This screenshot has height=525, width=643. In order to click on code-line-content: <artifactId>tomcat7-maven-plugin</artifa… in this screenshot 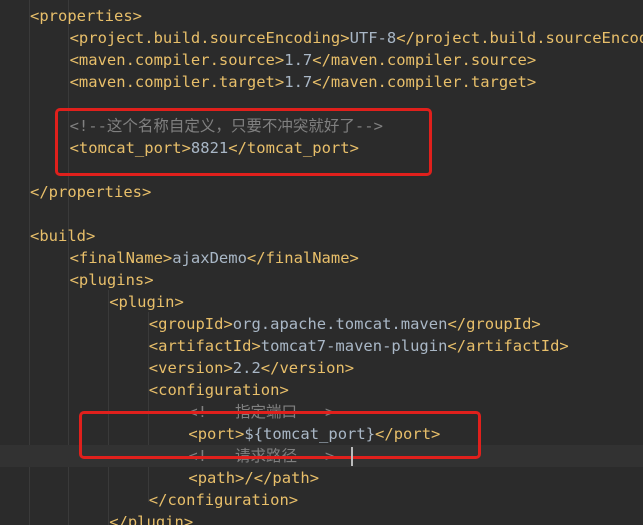, I will do `click(359, 346)`.